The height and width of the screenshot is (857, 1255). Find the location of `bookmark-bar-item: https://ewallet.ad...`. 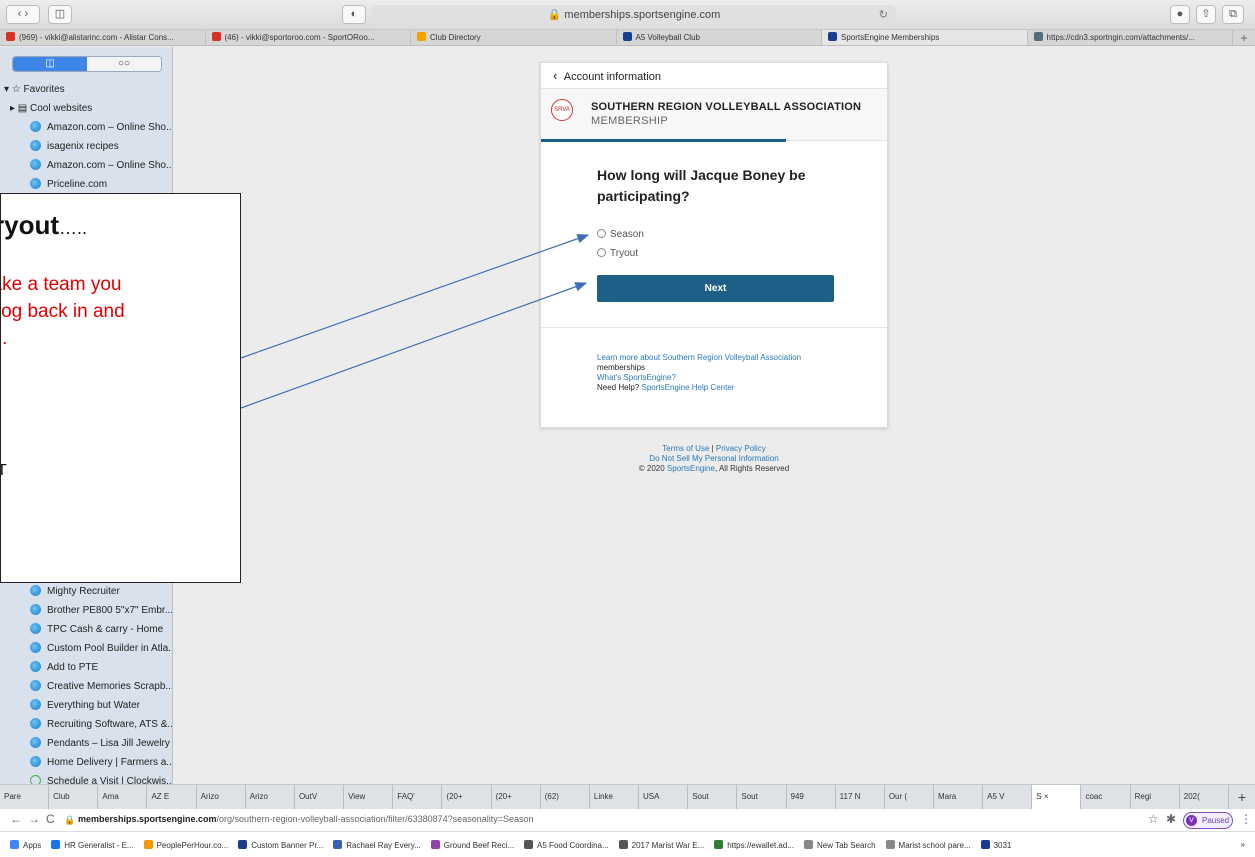

bookmark-bar-item: https://ewallet.ad... is located at coordinates (754, 844).